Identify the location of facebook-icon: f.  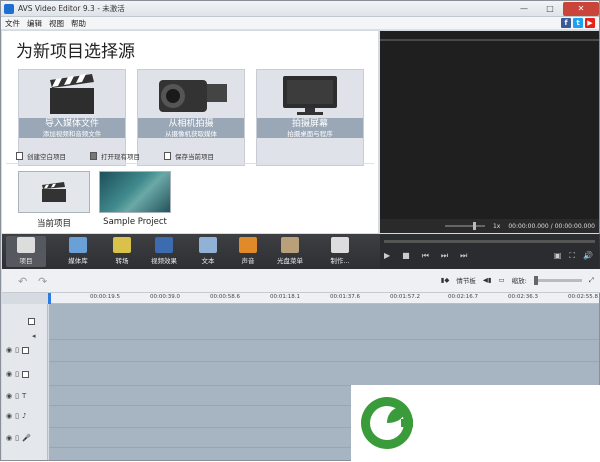
(566, 23).